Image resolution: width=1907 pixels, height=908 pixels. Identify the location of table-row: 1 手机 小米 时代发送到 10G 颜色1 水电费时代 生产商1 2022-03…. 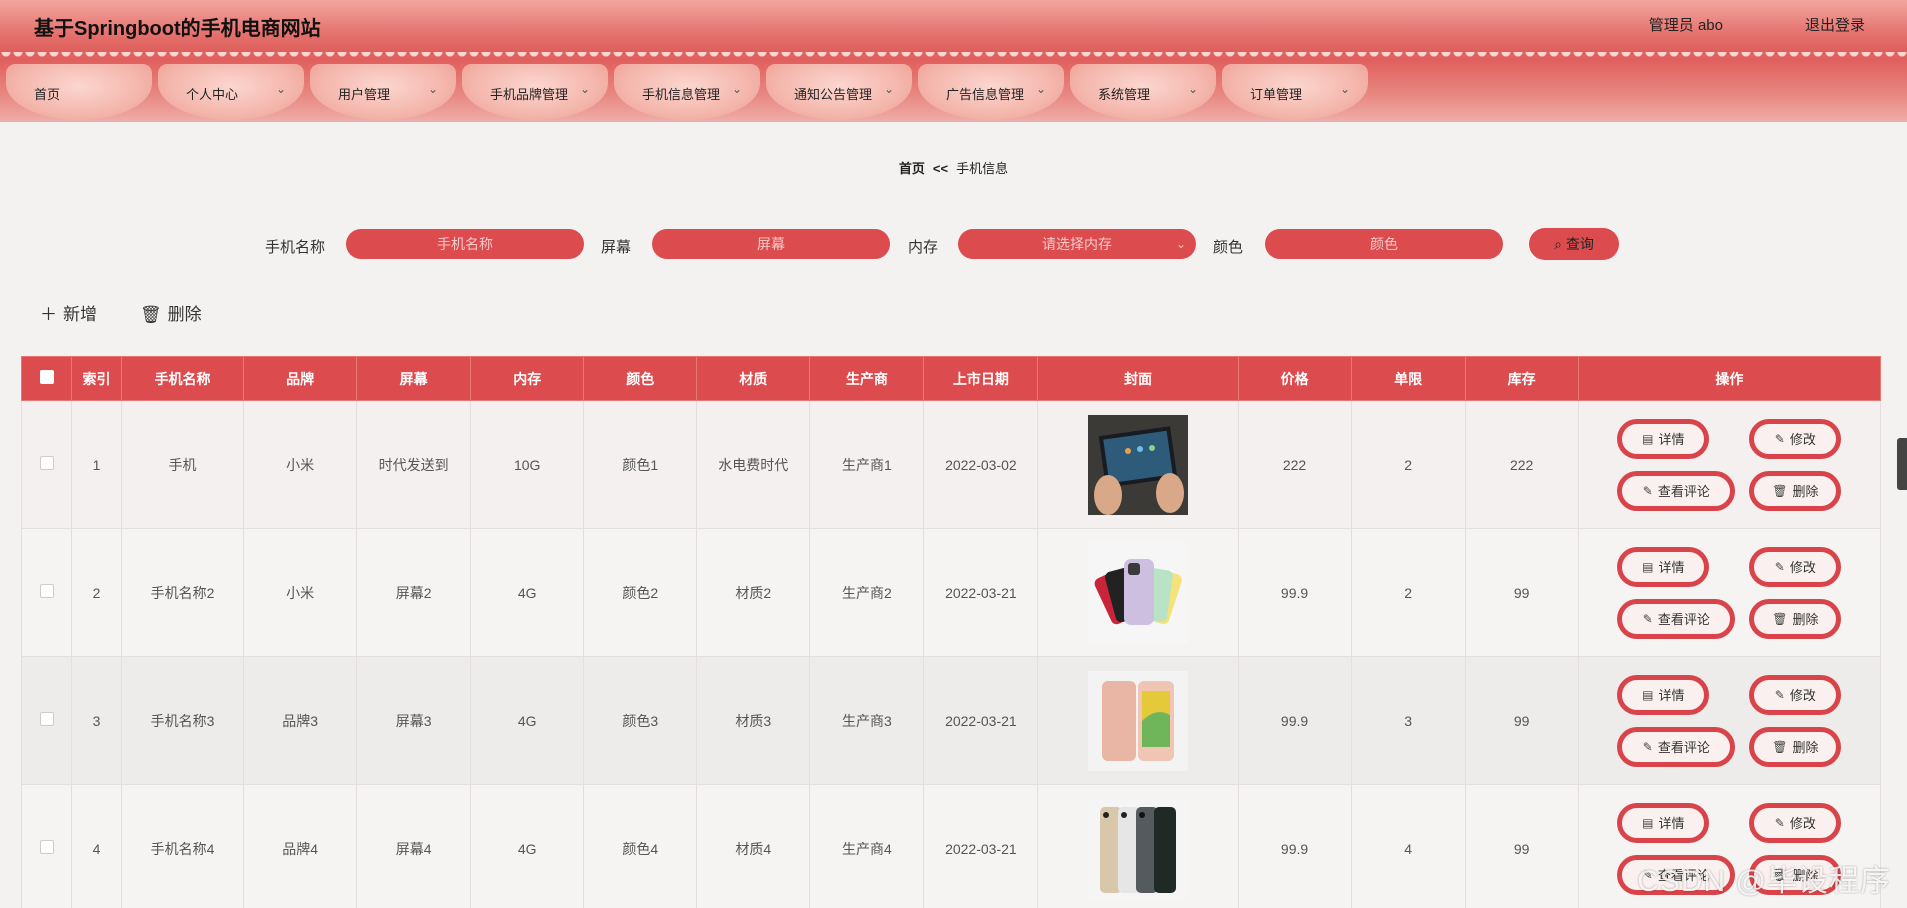
(951, 464).